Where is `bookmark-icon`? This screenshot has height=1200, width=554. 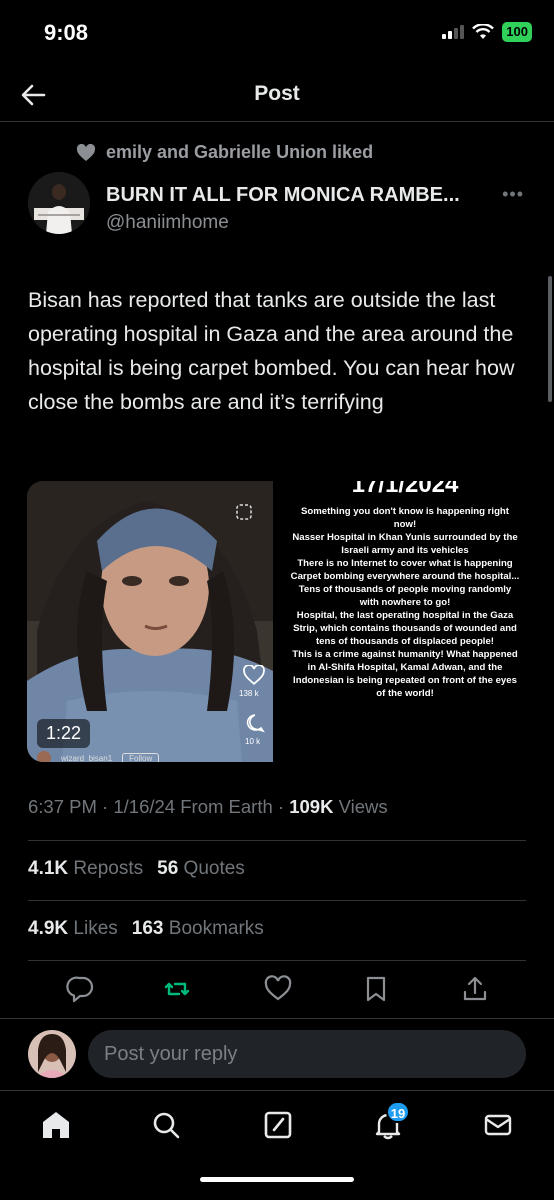 bookmark-icon is located at coordinates (376, 989).